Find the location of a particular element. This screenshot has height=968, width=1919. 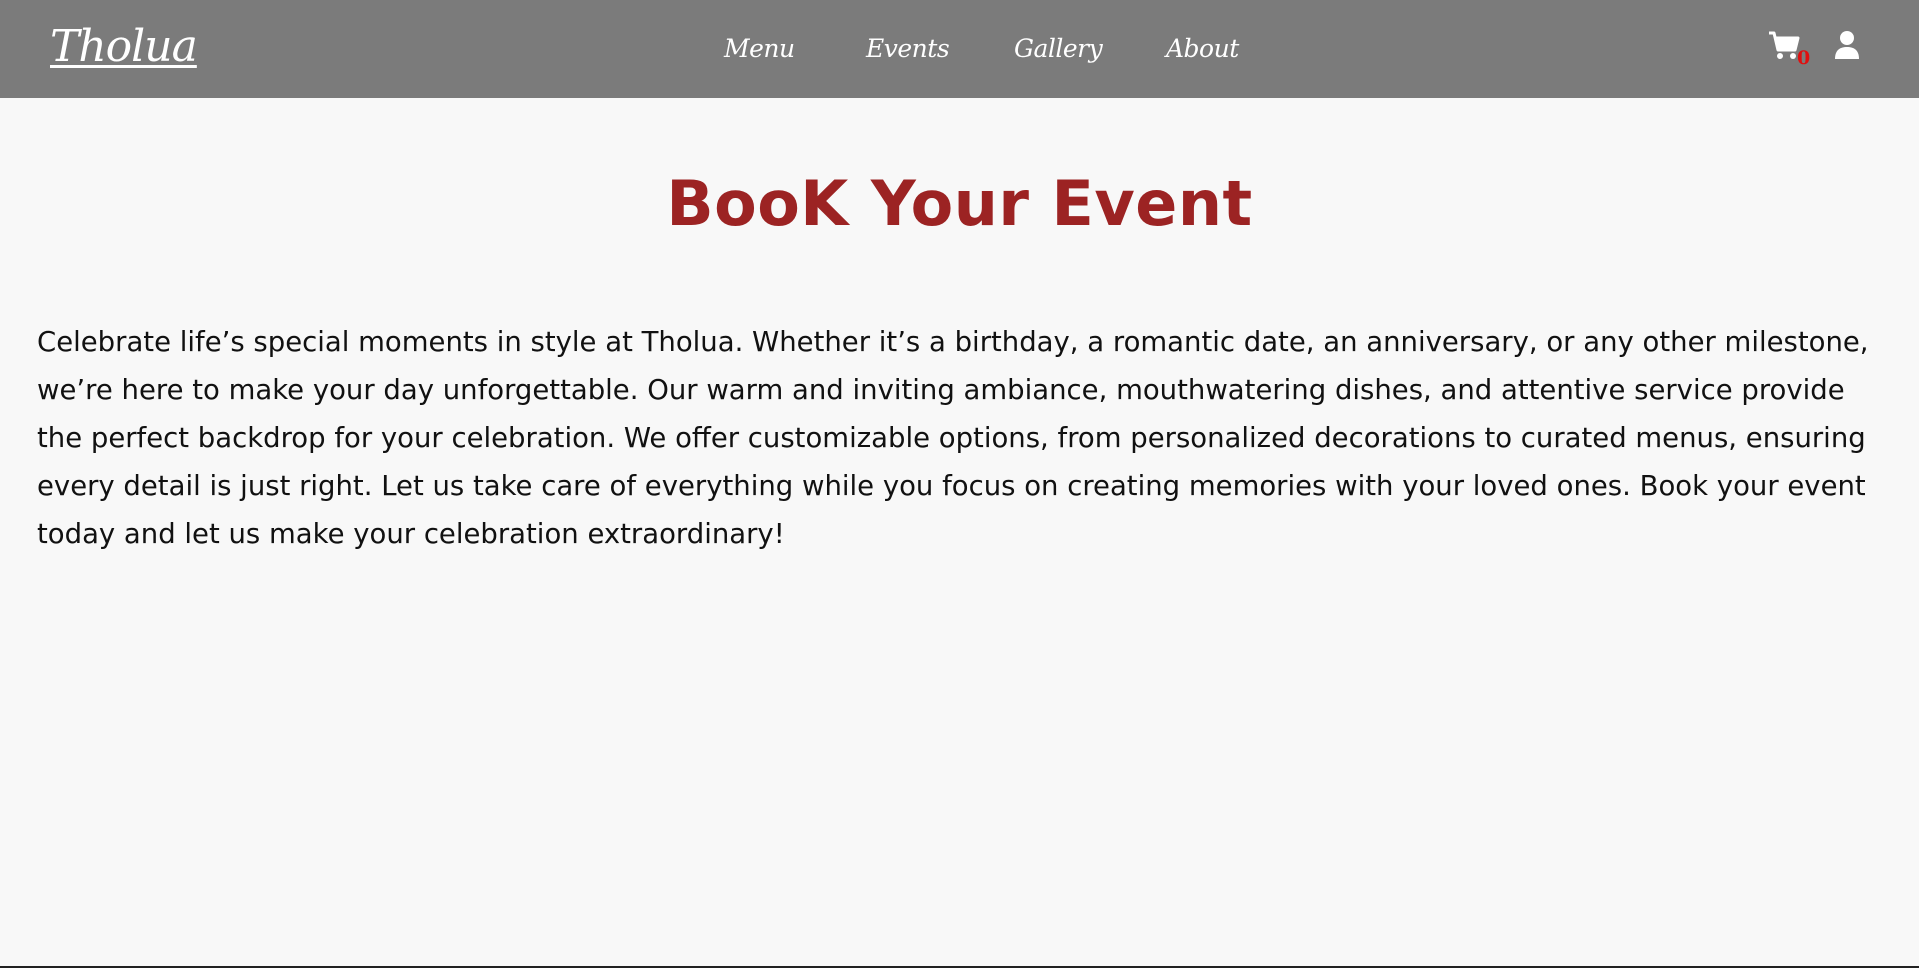

top-navbar: Tholua Menu Events Gallery About 0 is located at coordinates (959, 49).